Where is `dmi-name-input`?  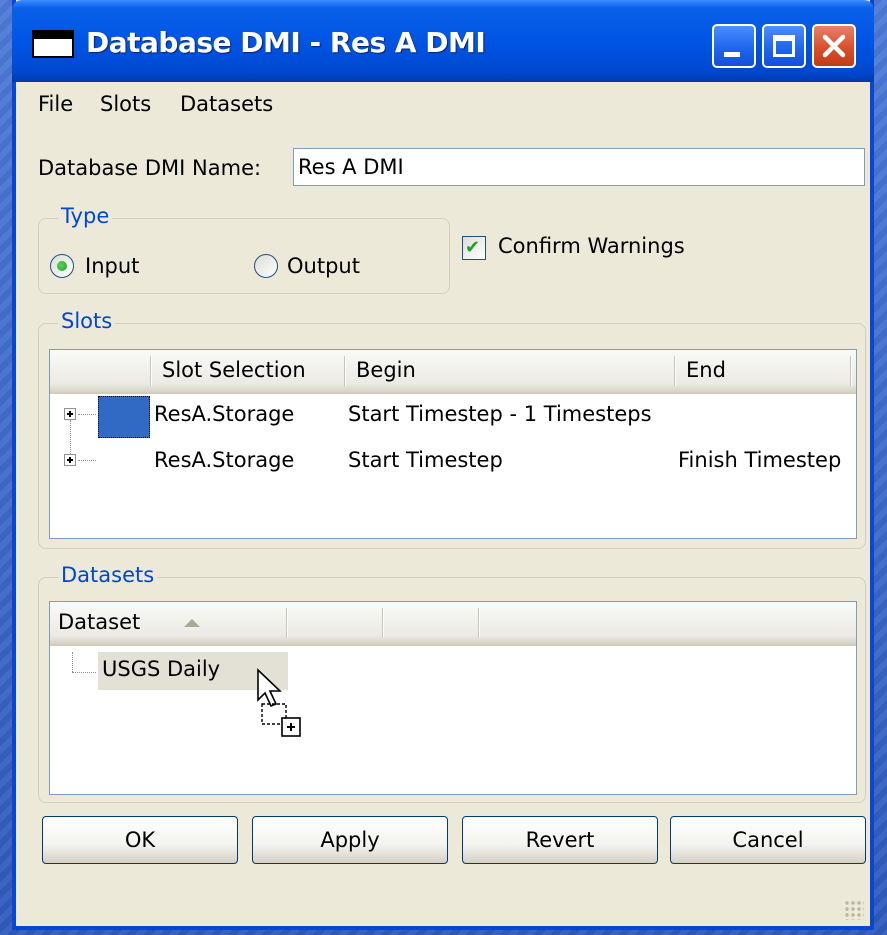
dmi-name-input is located at coordinates (579, 167).